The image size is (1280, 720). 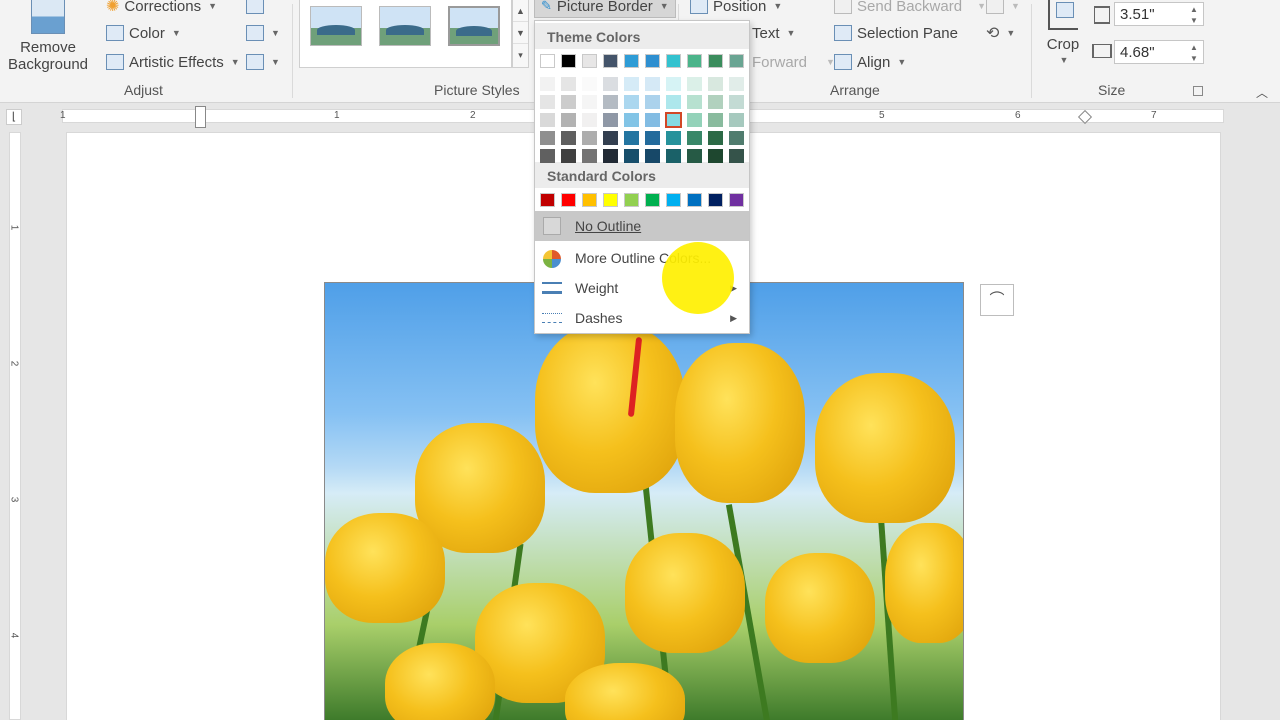 What do you see at coordinates (14, 117) in the screenshot?
I see `tab-selector: ⌊` at bounding box center [14, 117].